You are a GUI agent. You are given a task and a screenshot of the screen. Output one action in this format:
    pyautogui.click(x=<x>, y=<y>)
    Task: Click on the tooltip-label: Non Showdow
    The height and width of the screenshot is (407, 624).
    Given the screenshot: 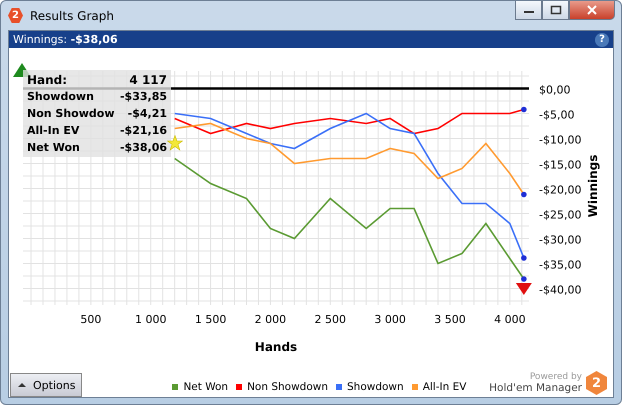 What is the action you would take?
    pyautogui.click(x=70, y=113)
    